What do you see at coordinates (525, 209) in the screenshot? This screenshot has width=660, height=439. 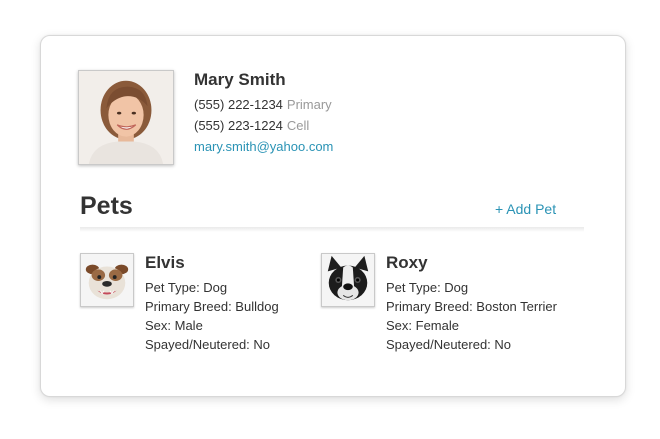 I see `add-pet-button: + Add Pet` at bounding box center [525, 209].